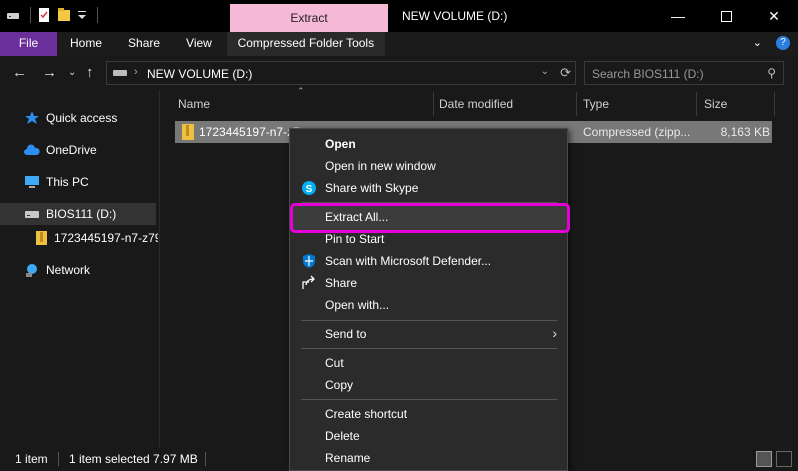 The image size is (798, 471). I want to click on up-icon: ↑, so click(90, 72).